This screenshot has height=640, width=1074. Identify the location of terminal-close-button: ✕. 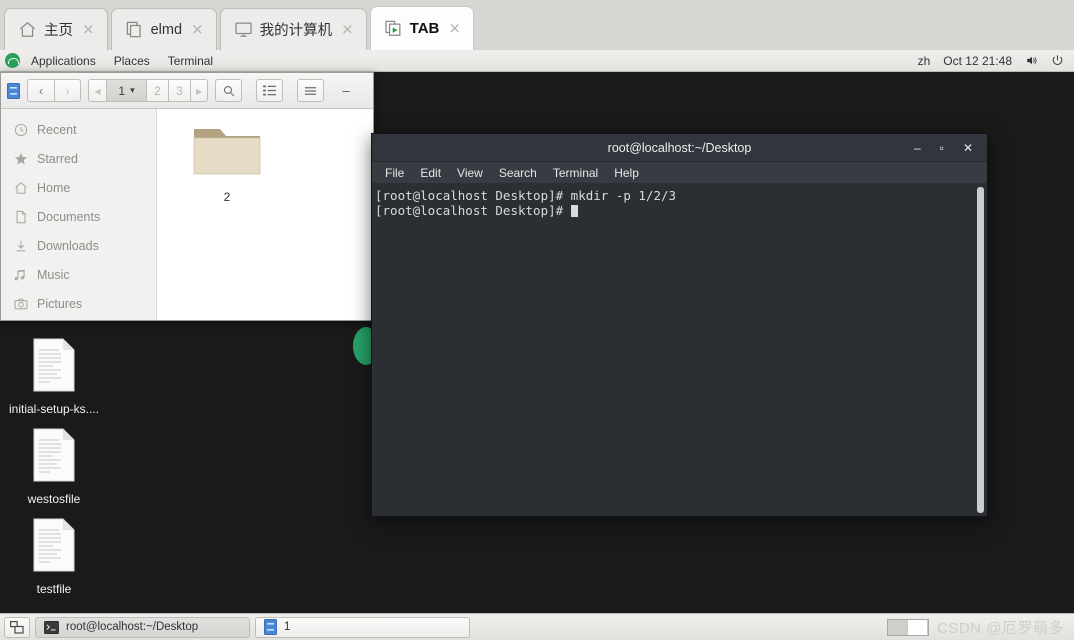
(968, 148).